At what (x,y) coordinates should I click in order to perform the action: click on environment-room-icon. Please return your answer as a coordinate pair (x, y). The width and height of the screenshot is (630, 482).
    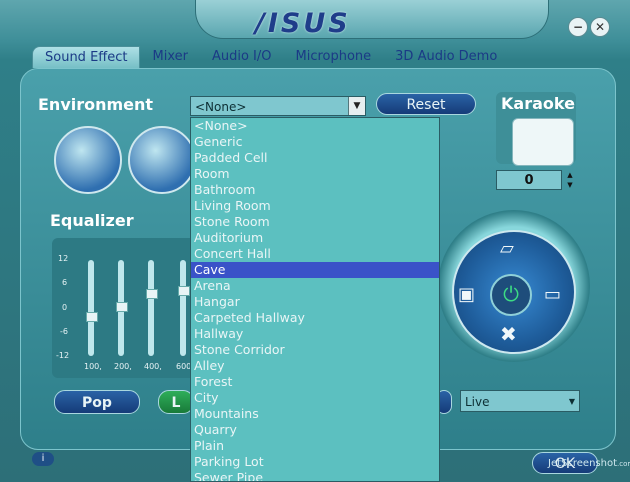
    Looking at the image, I should click on (88, 160).